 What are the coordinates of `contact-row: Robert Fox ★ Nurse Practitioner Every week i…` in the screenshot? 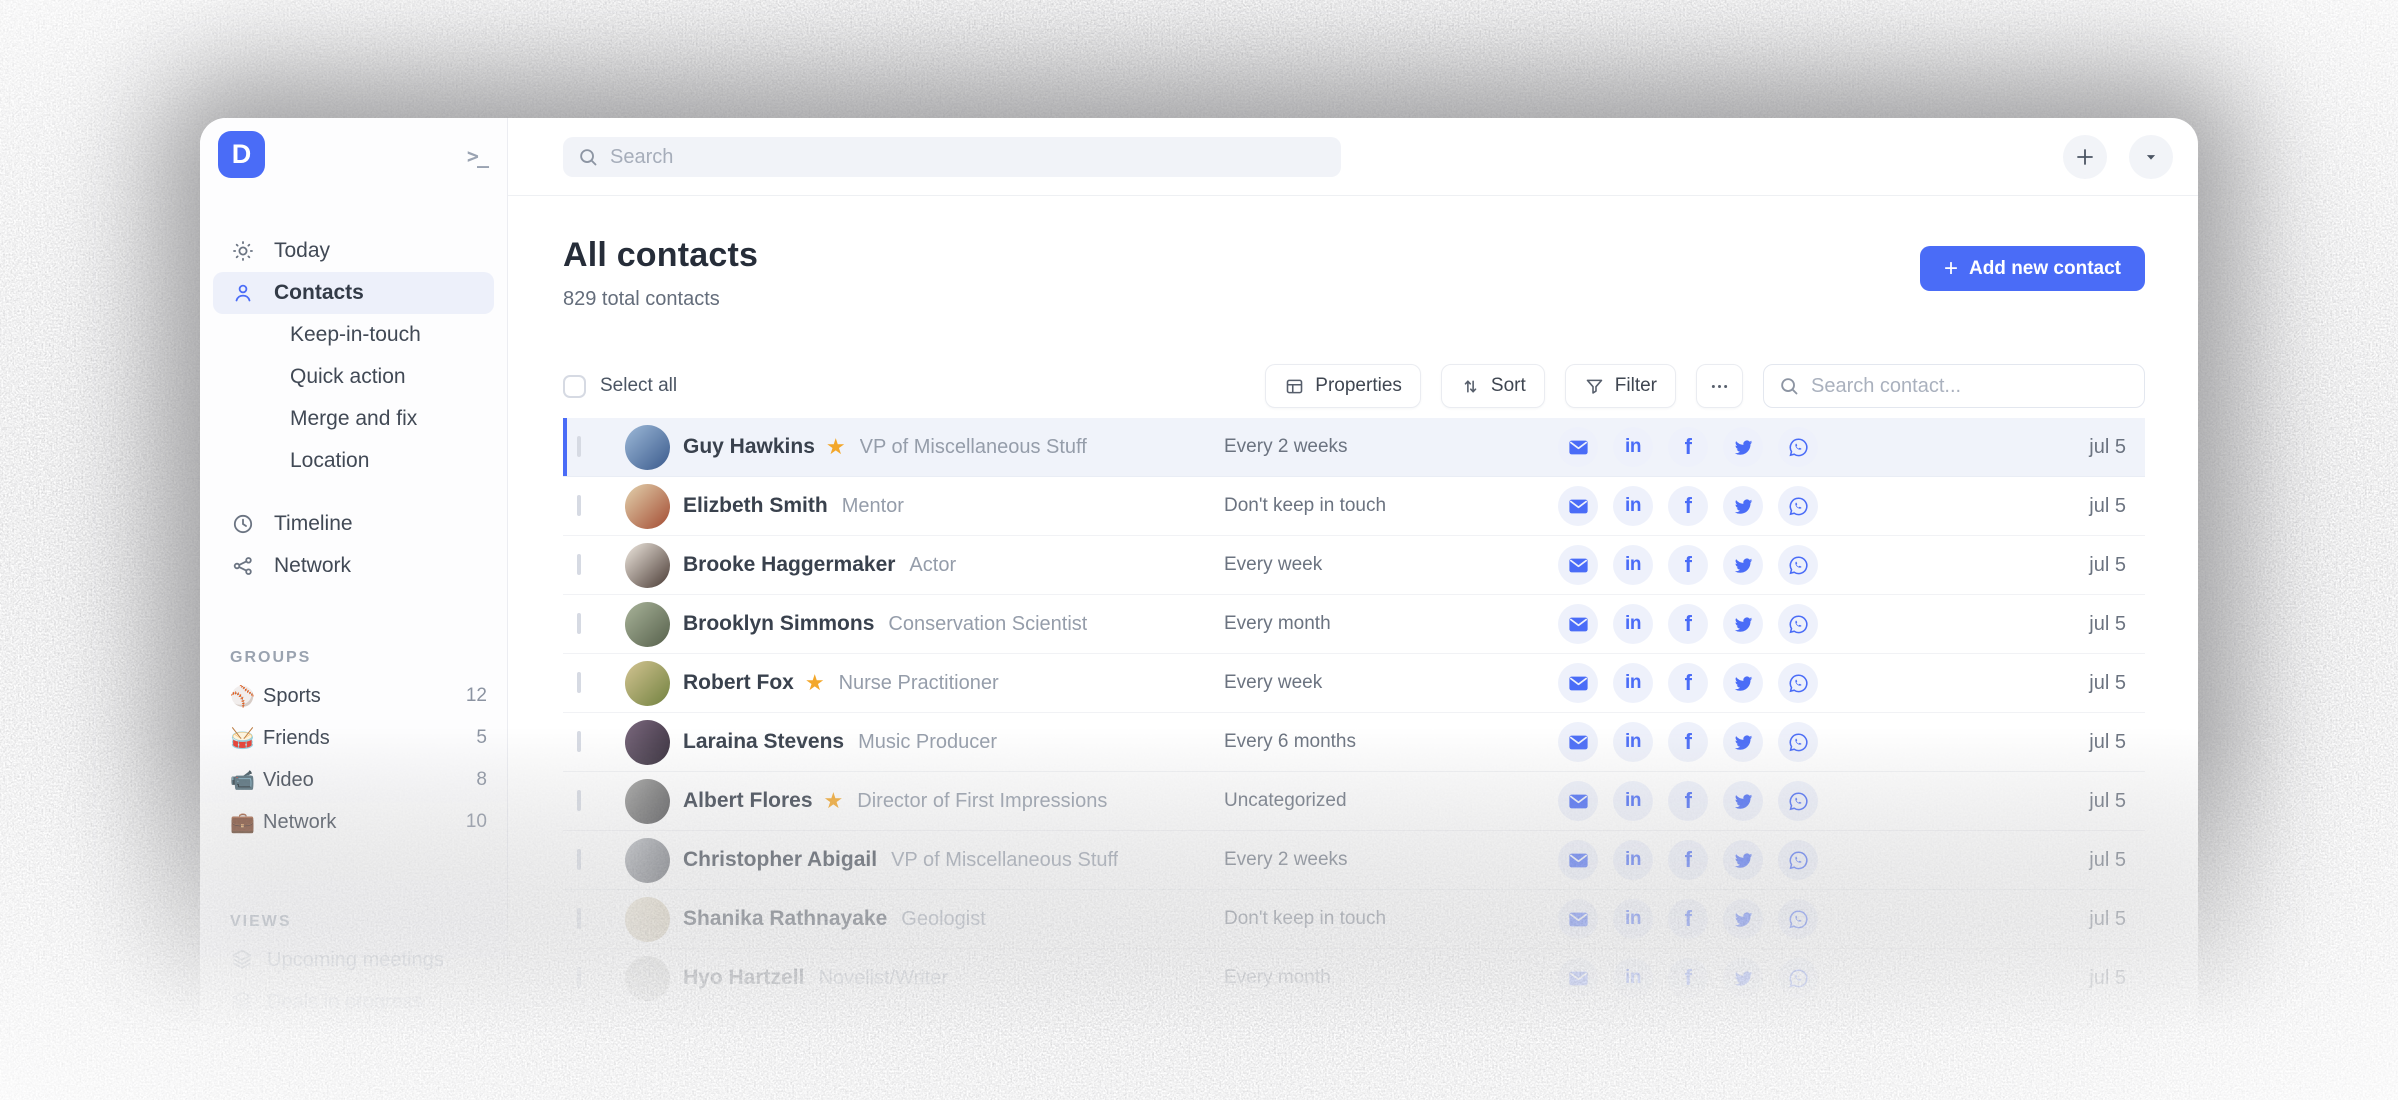 It's located at (1354, 683).